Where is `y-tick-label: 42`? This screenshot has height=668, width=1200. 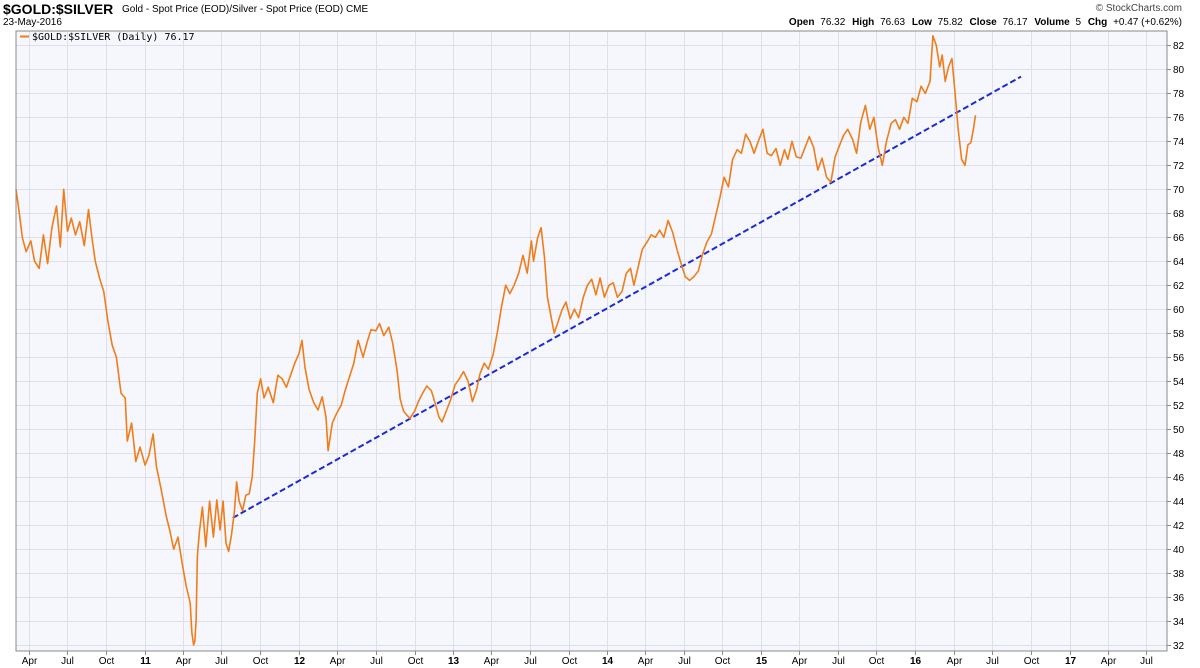 y-tick-label: 42 is located at coordinates (1179, 526).